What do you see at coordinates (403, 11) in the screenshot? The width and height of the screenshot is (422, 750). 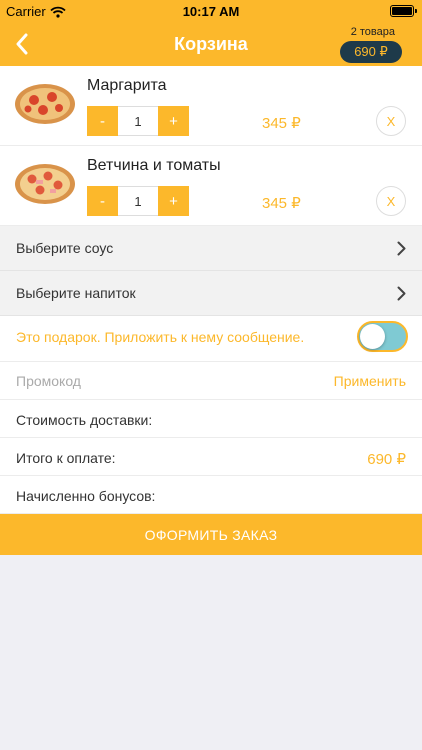 I see `battery-icon` at bounding box center [403, 11].